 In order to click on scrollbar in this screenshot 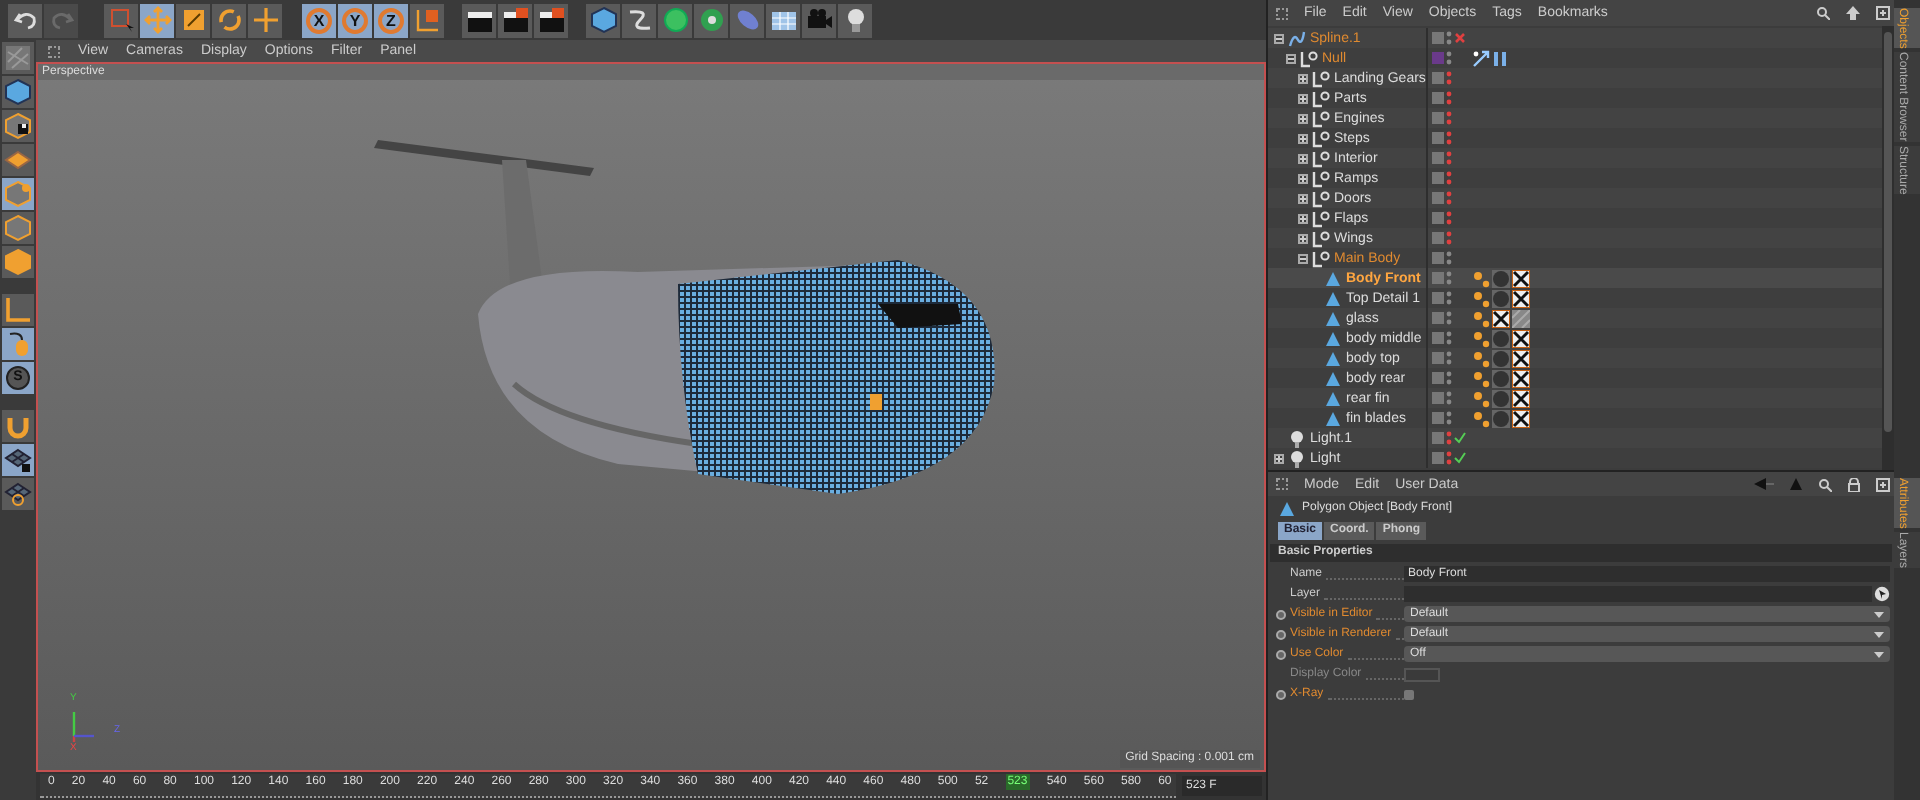, I will do `click(1888, 248)`.